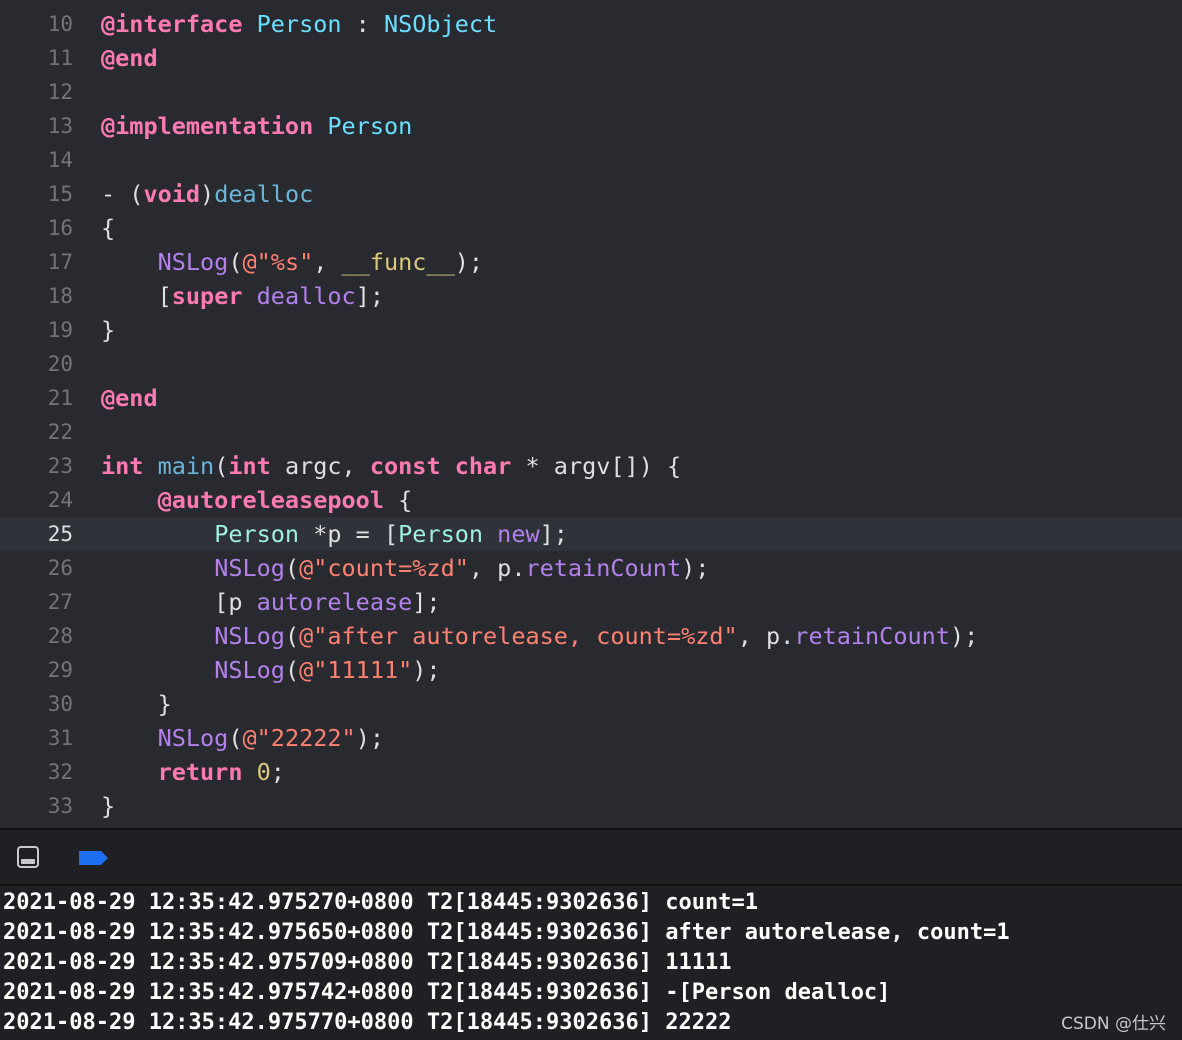 This screenshot has height=1040, width=1182. What do you see at coordinates (591, 738) in the screenshot?
I see `code-line: 31 NSLog(@"22222");` at bounding box center [591, 738].